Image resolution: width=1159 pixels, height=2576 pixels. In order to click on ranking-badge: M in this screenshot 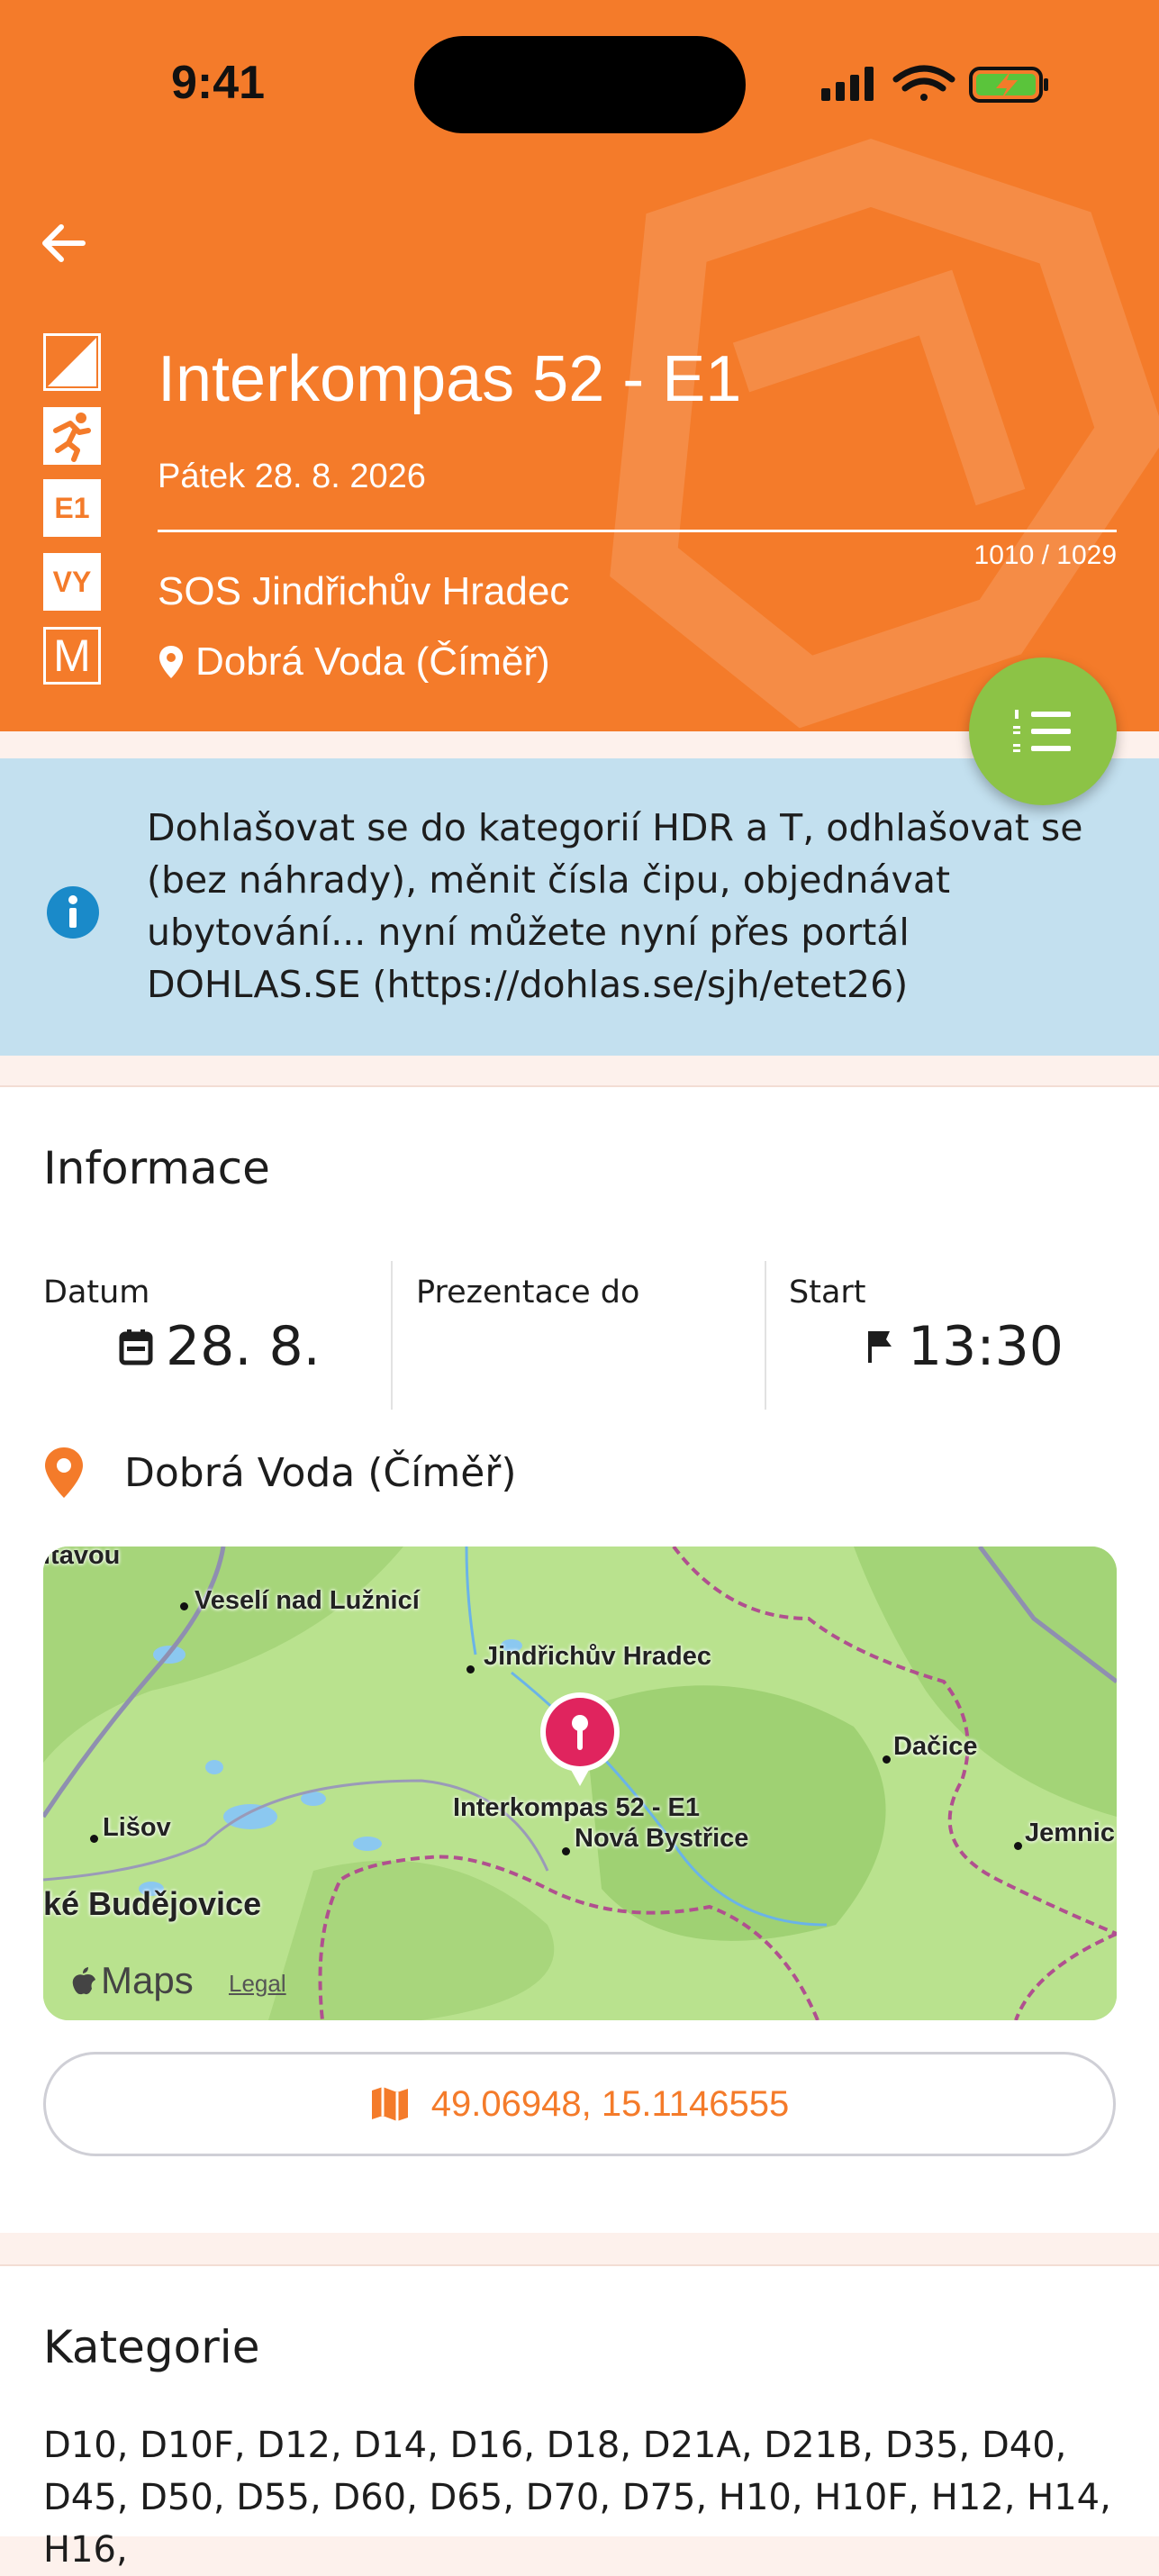, I will do `click(72, 656)`.